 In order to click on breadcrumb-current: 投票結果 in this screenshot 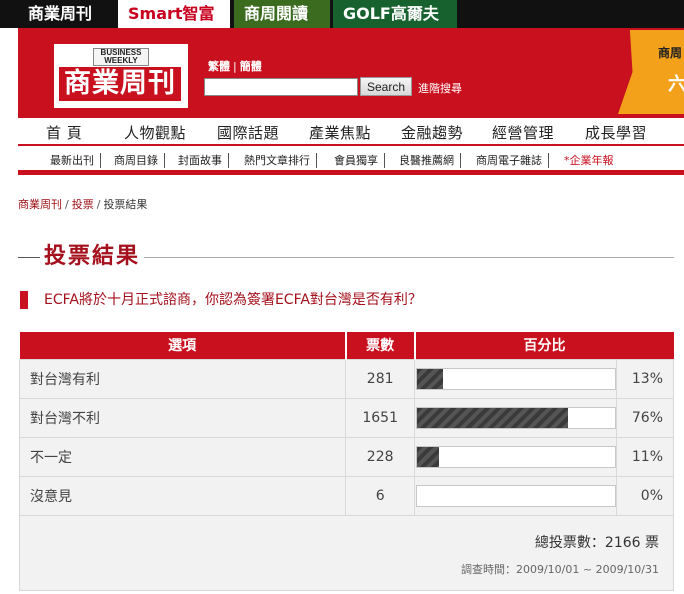, I will do `click(125, 204)`.